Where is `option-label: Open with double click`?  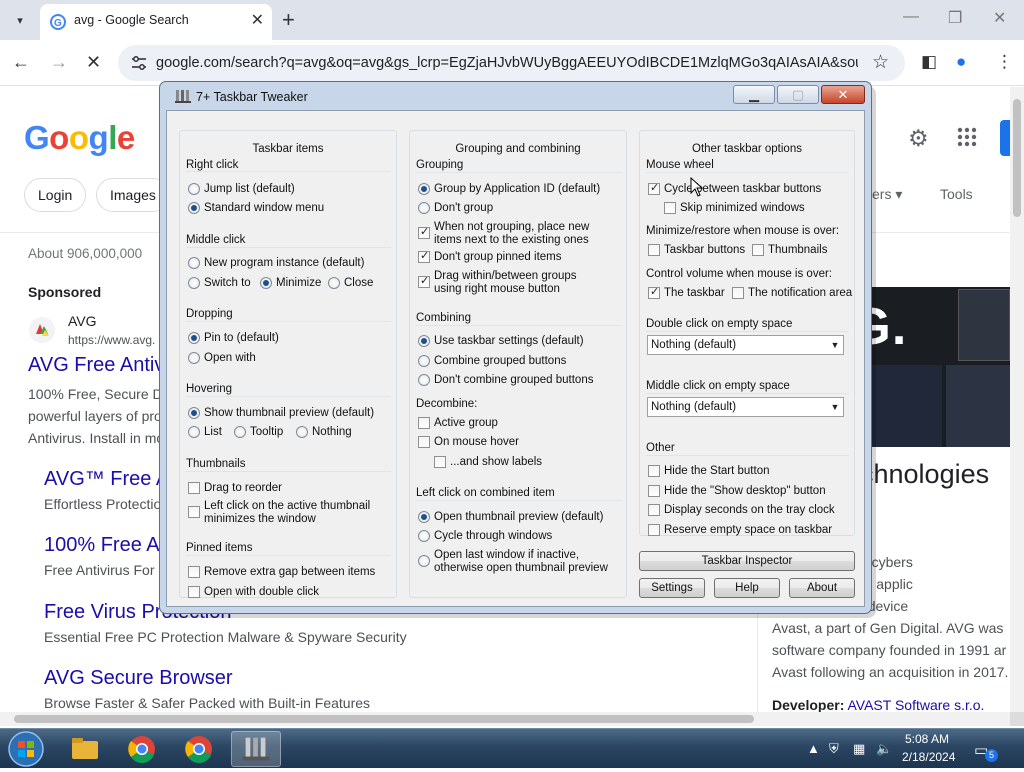
option-label: Open with double click is located at coordinates (261, 592).